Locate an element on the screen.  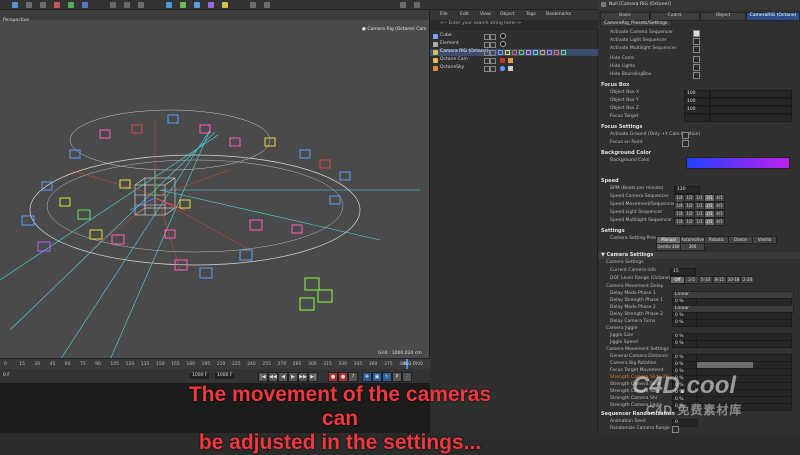
render-icon is located at coordinates (127, 5).